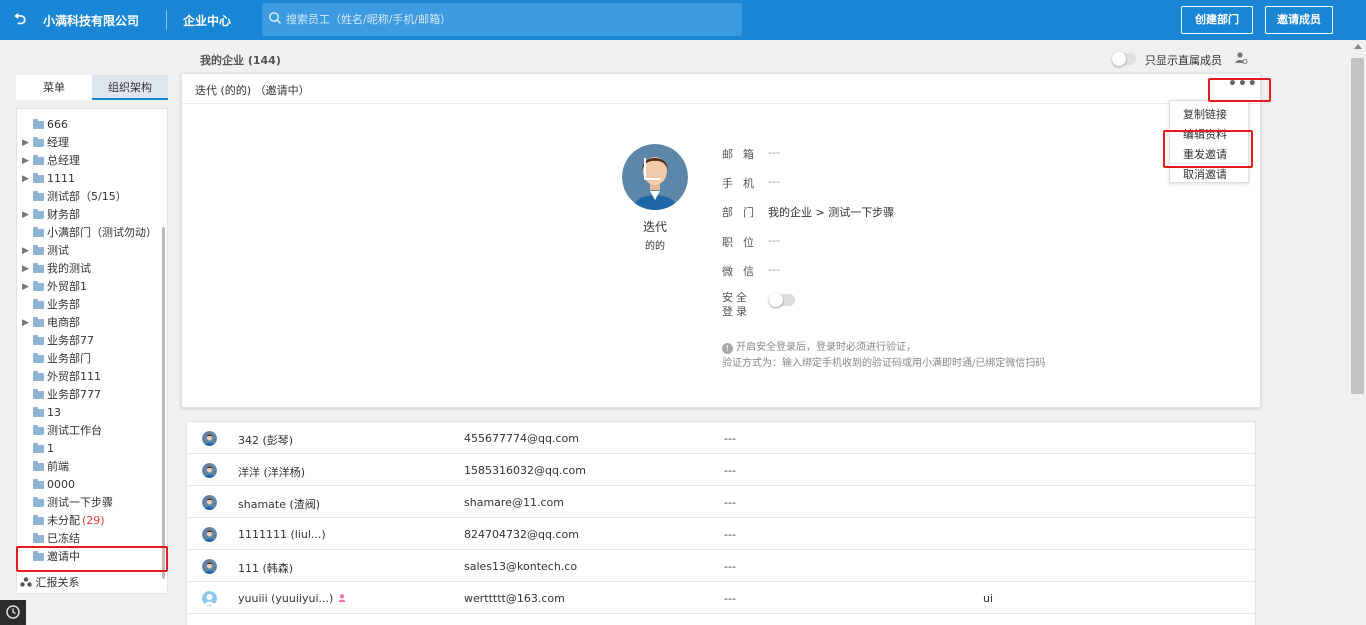 The image size is (1366, 625). Describe the element at coordinates (1241, 58) in the screenshot. I see `member-settings-icon` at that location.